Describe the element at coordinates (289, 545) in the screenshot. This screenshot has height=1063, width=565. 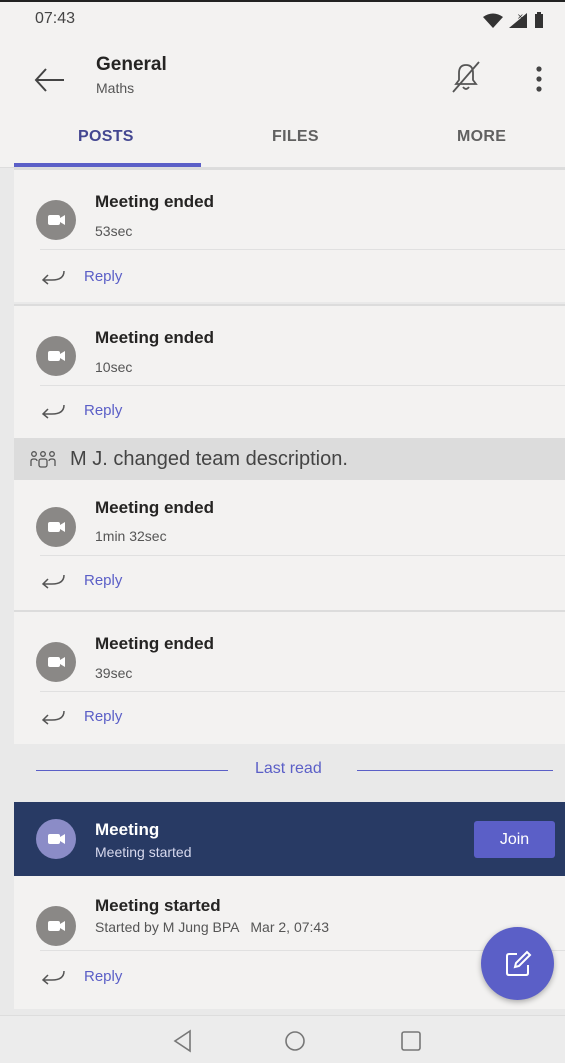
I see `post-card: Meeting ended 1min 32sec Reply` at that location.